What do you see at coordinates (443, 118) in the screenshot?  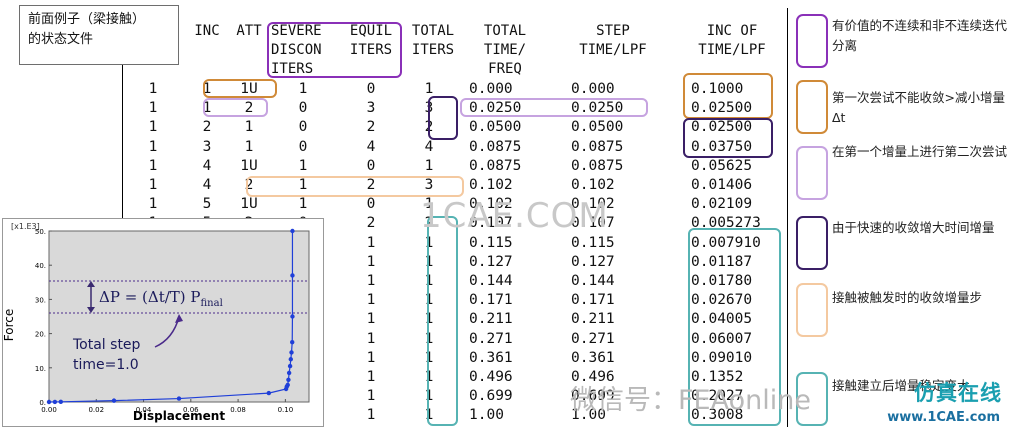 I see `highlight-total-iters` at bounding box center [443, 118].